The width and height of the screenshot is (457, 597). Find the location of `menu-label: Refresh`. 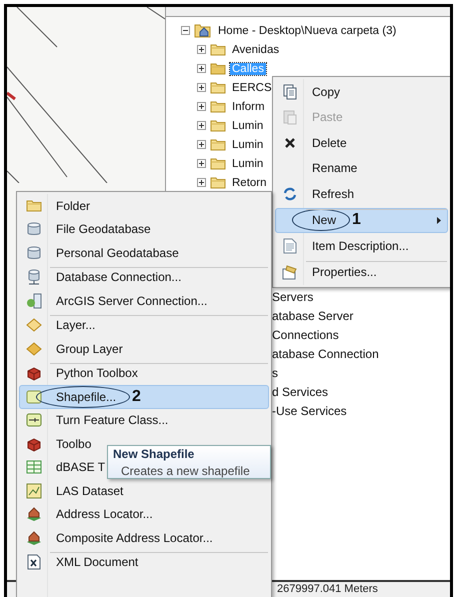

menu-label: Refresh is located at coordinates (333, 193).